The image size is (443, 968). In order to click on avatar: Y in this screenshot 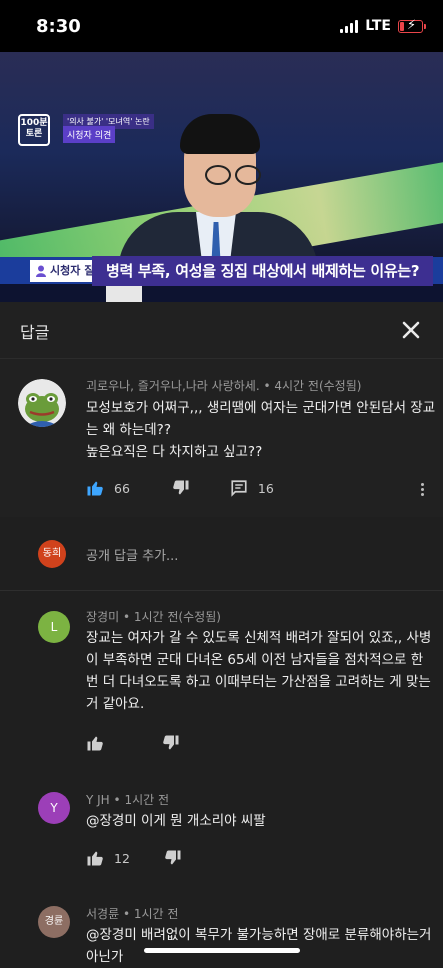, I will do `click(54, 808)`.